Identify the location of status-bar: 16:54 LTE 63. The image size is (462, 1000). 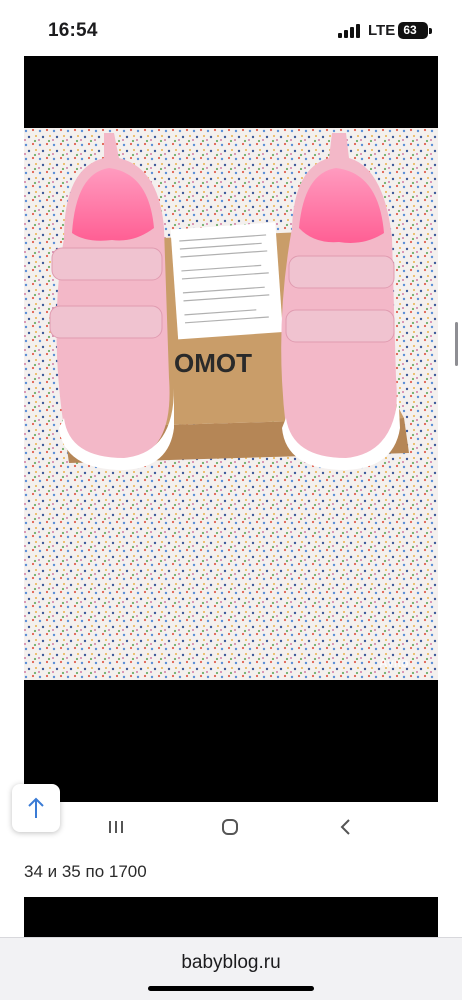
(231, 28).